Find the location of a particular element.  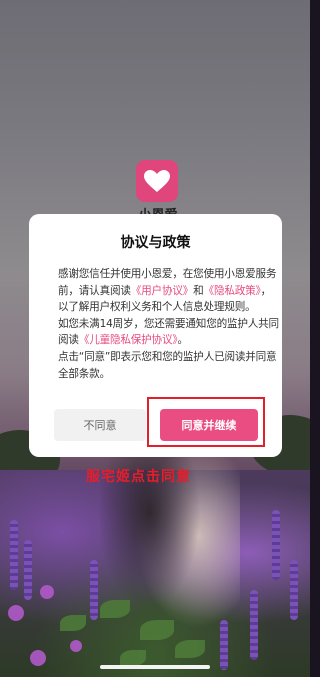

body-text: 点击“同意”即表示您和您的监护人已阅读并同意全部条款。 is located at coordinates (167, 365).